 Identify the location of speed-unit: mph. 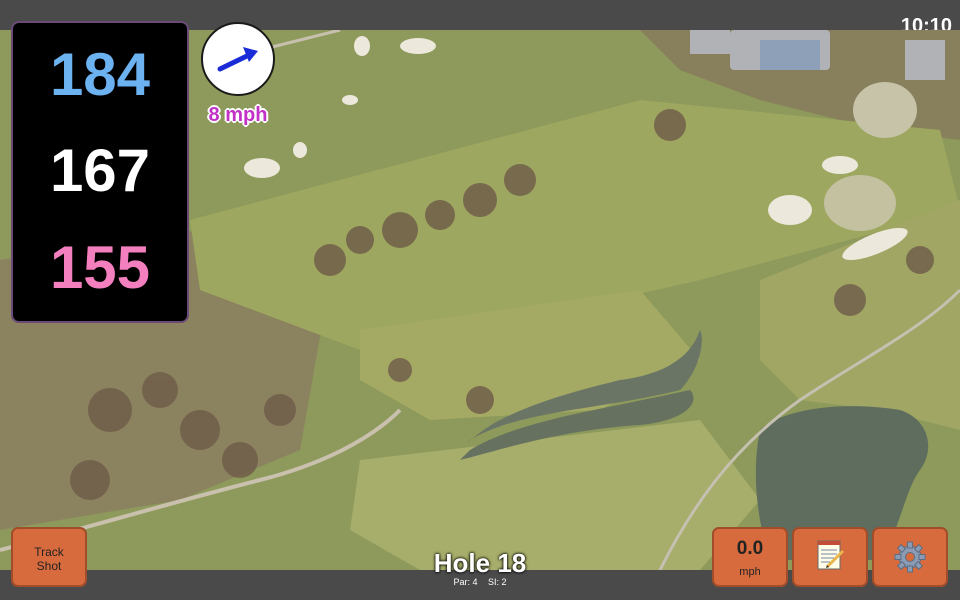
(750, 572).